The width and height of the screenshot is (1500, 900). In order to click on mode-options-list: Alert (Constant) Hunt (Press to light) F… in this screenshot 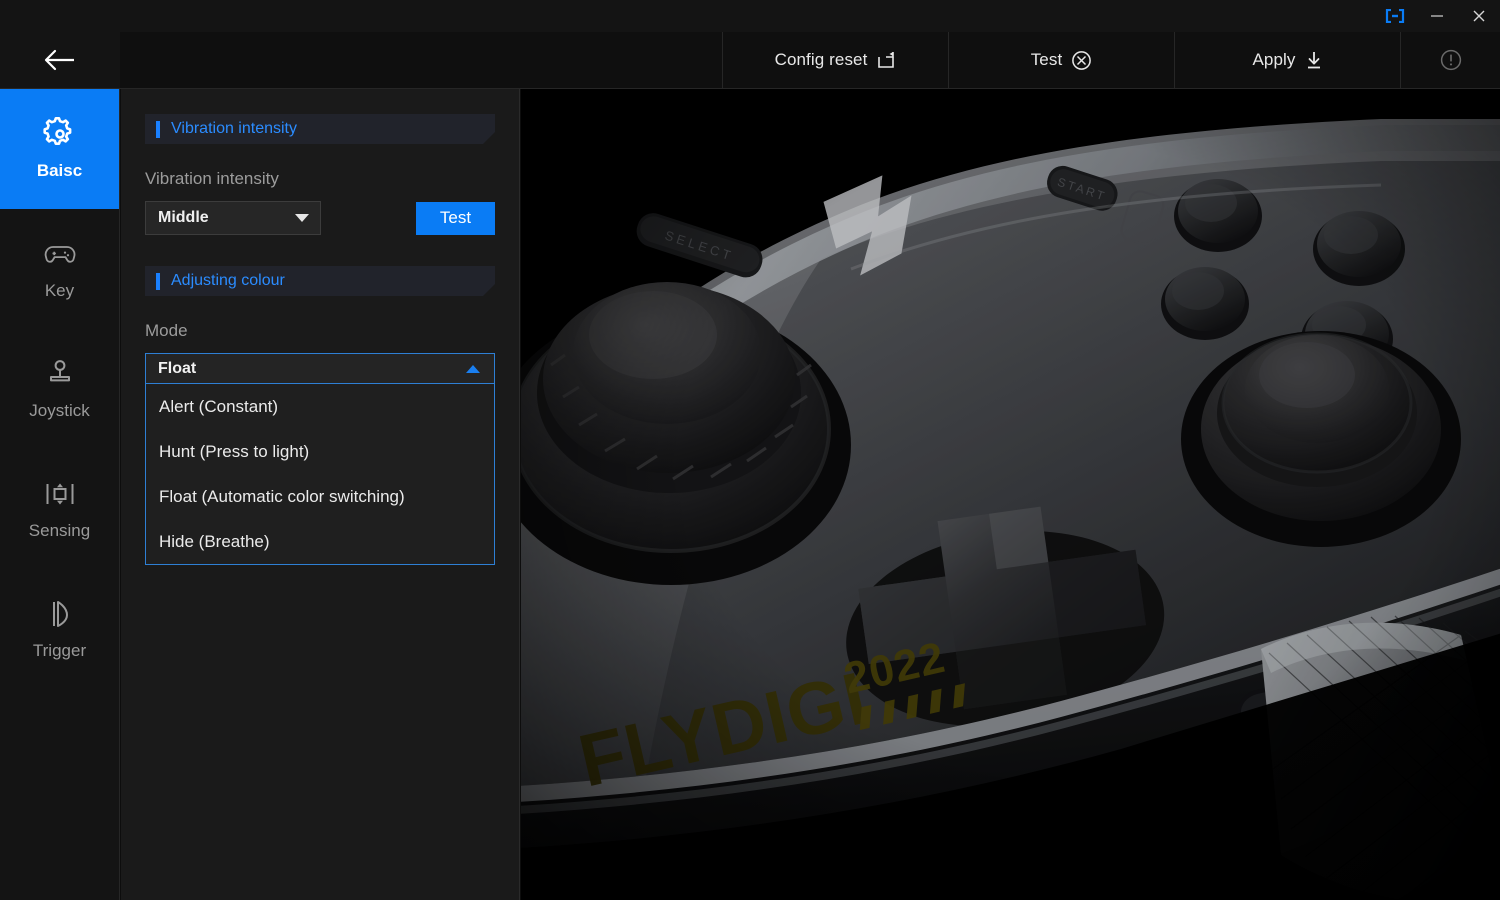, I will do `click(320, 474)`.